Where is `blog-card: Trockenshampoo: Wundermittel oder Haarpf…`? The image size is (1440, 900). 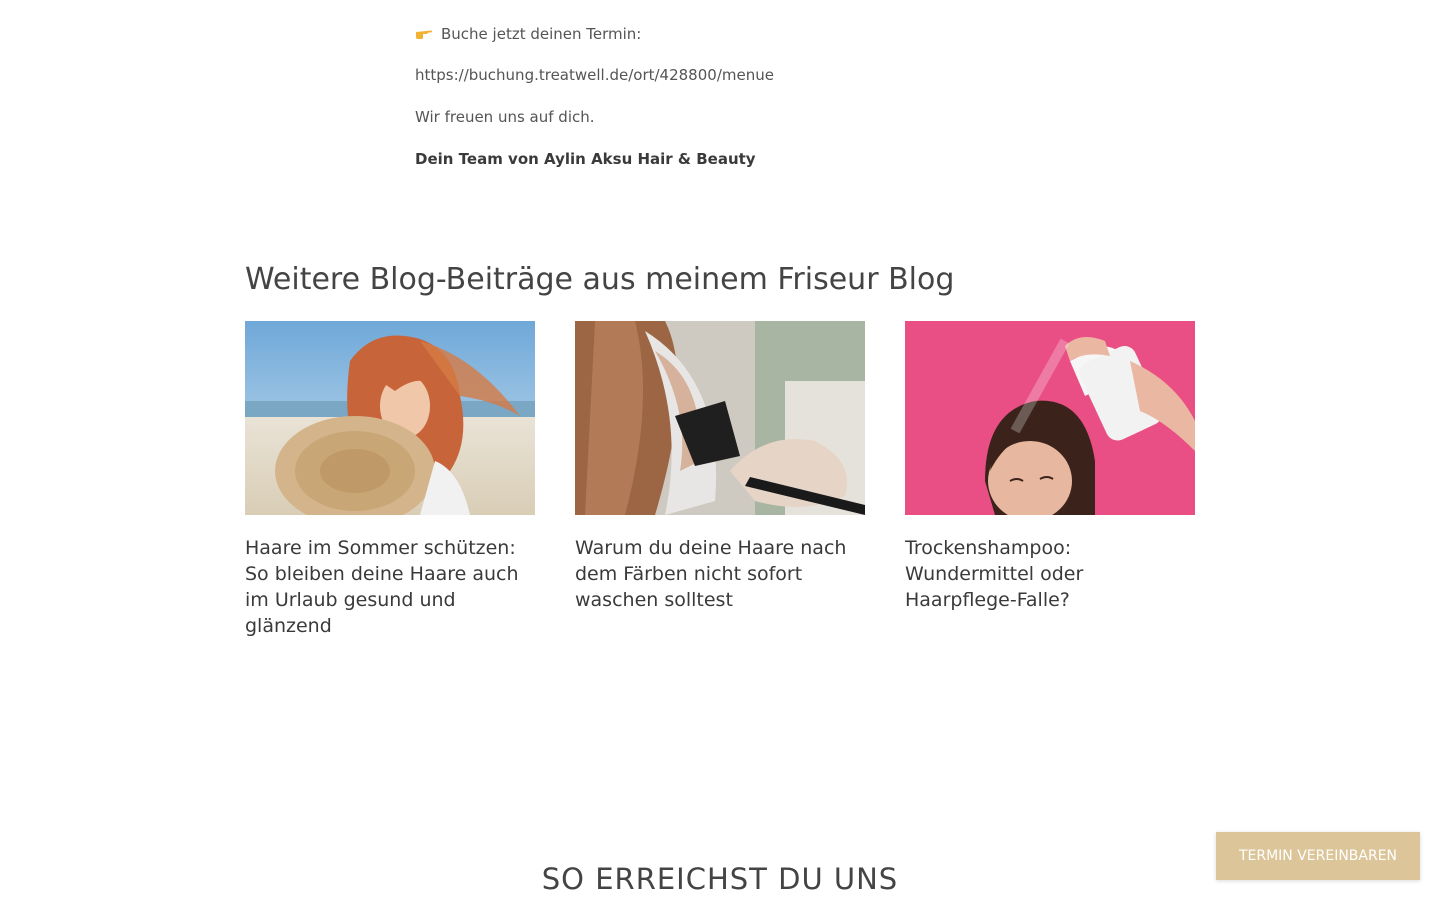
blog-card: Trockenshampoo: Wundermittel oder Haarpf… is located at coordinates (1050, 466).